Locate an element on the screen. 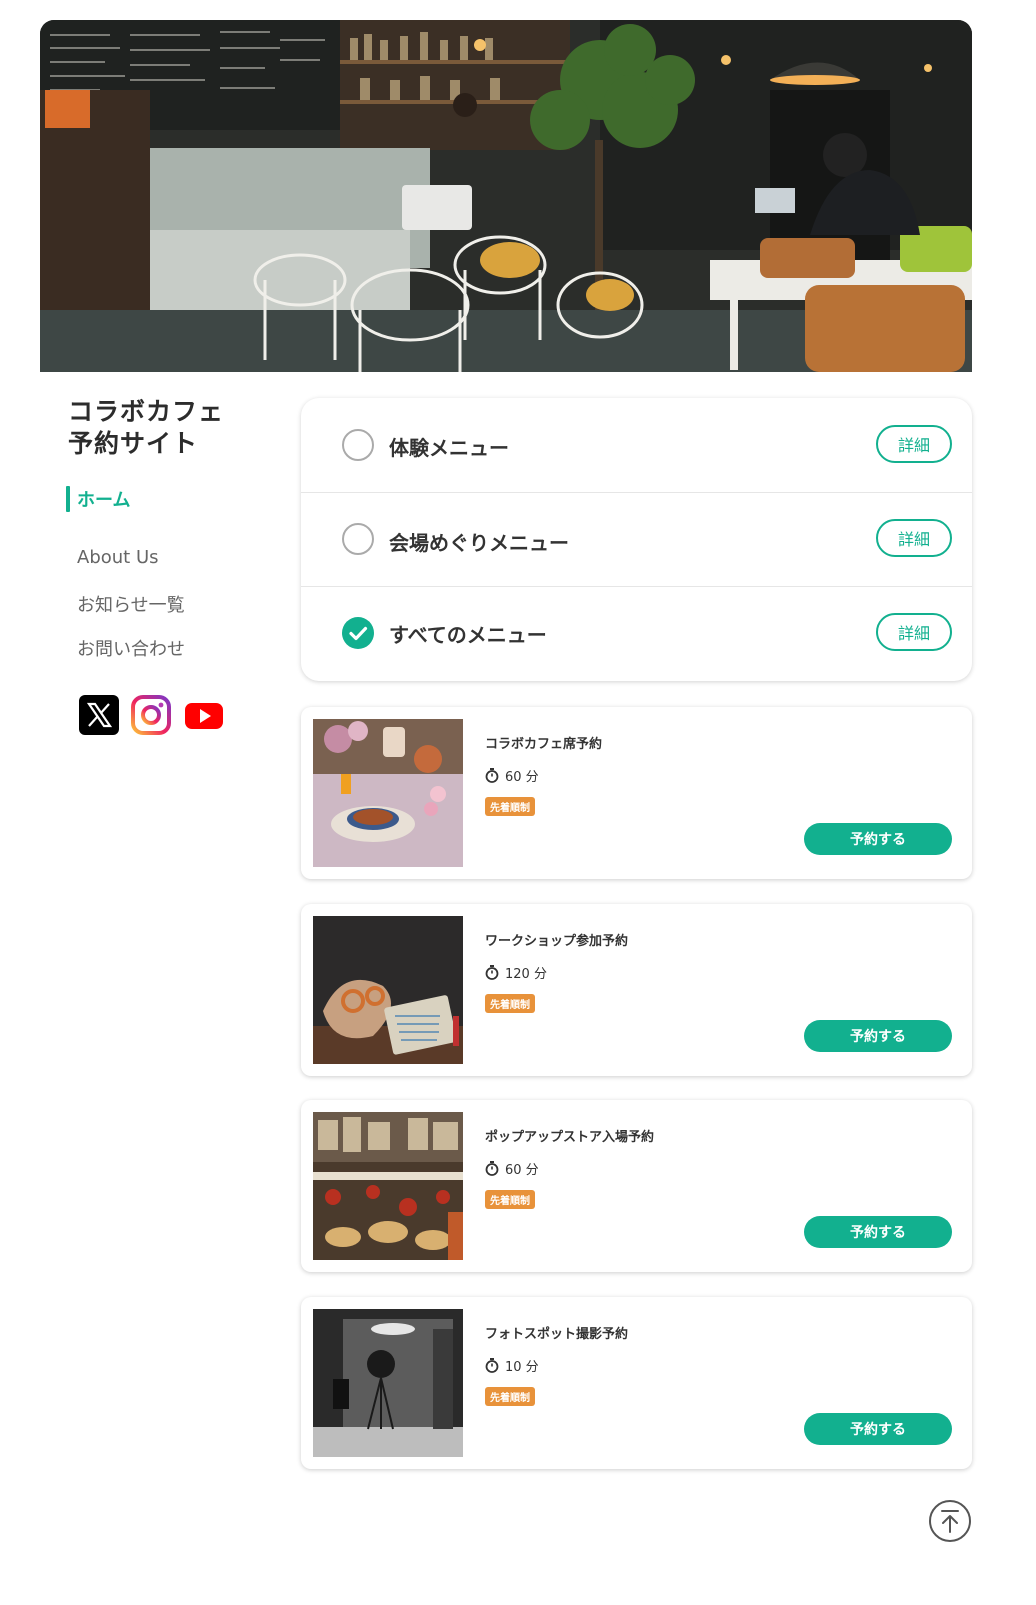  reservation-duration-value: 10 分 is located at coordinates (522, 1367).